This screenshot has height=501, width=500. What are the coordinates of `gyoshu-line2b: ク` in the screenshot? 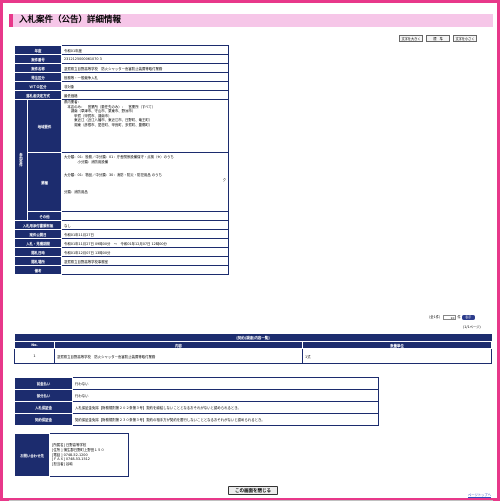 It's located at (224, 179).